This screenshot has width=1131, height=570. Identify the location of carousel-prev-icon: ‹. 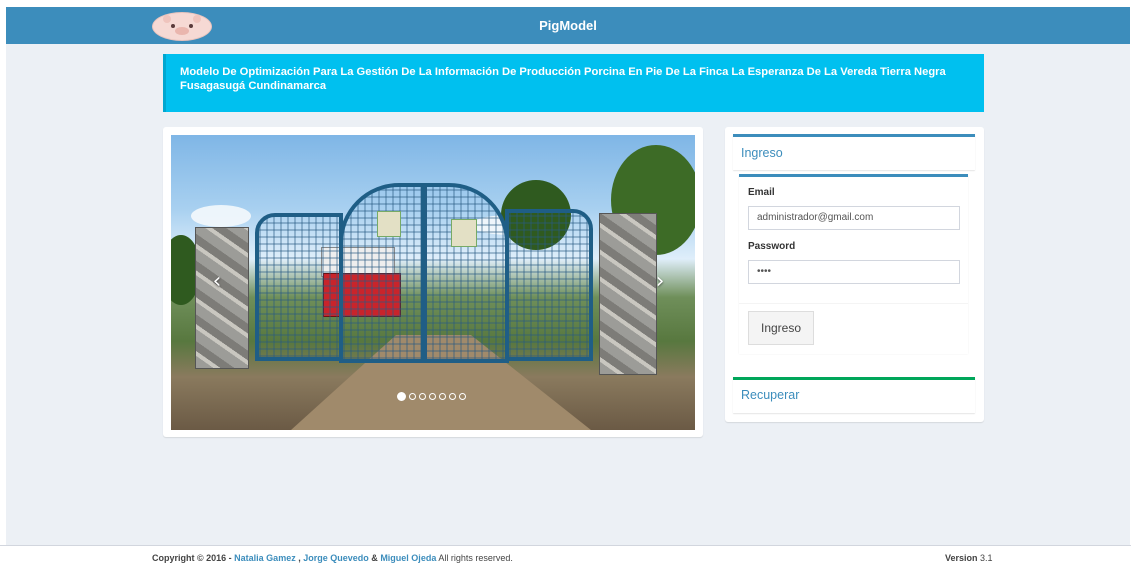
(217, 282).